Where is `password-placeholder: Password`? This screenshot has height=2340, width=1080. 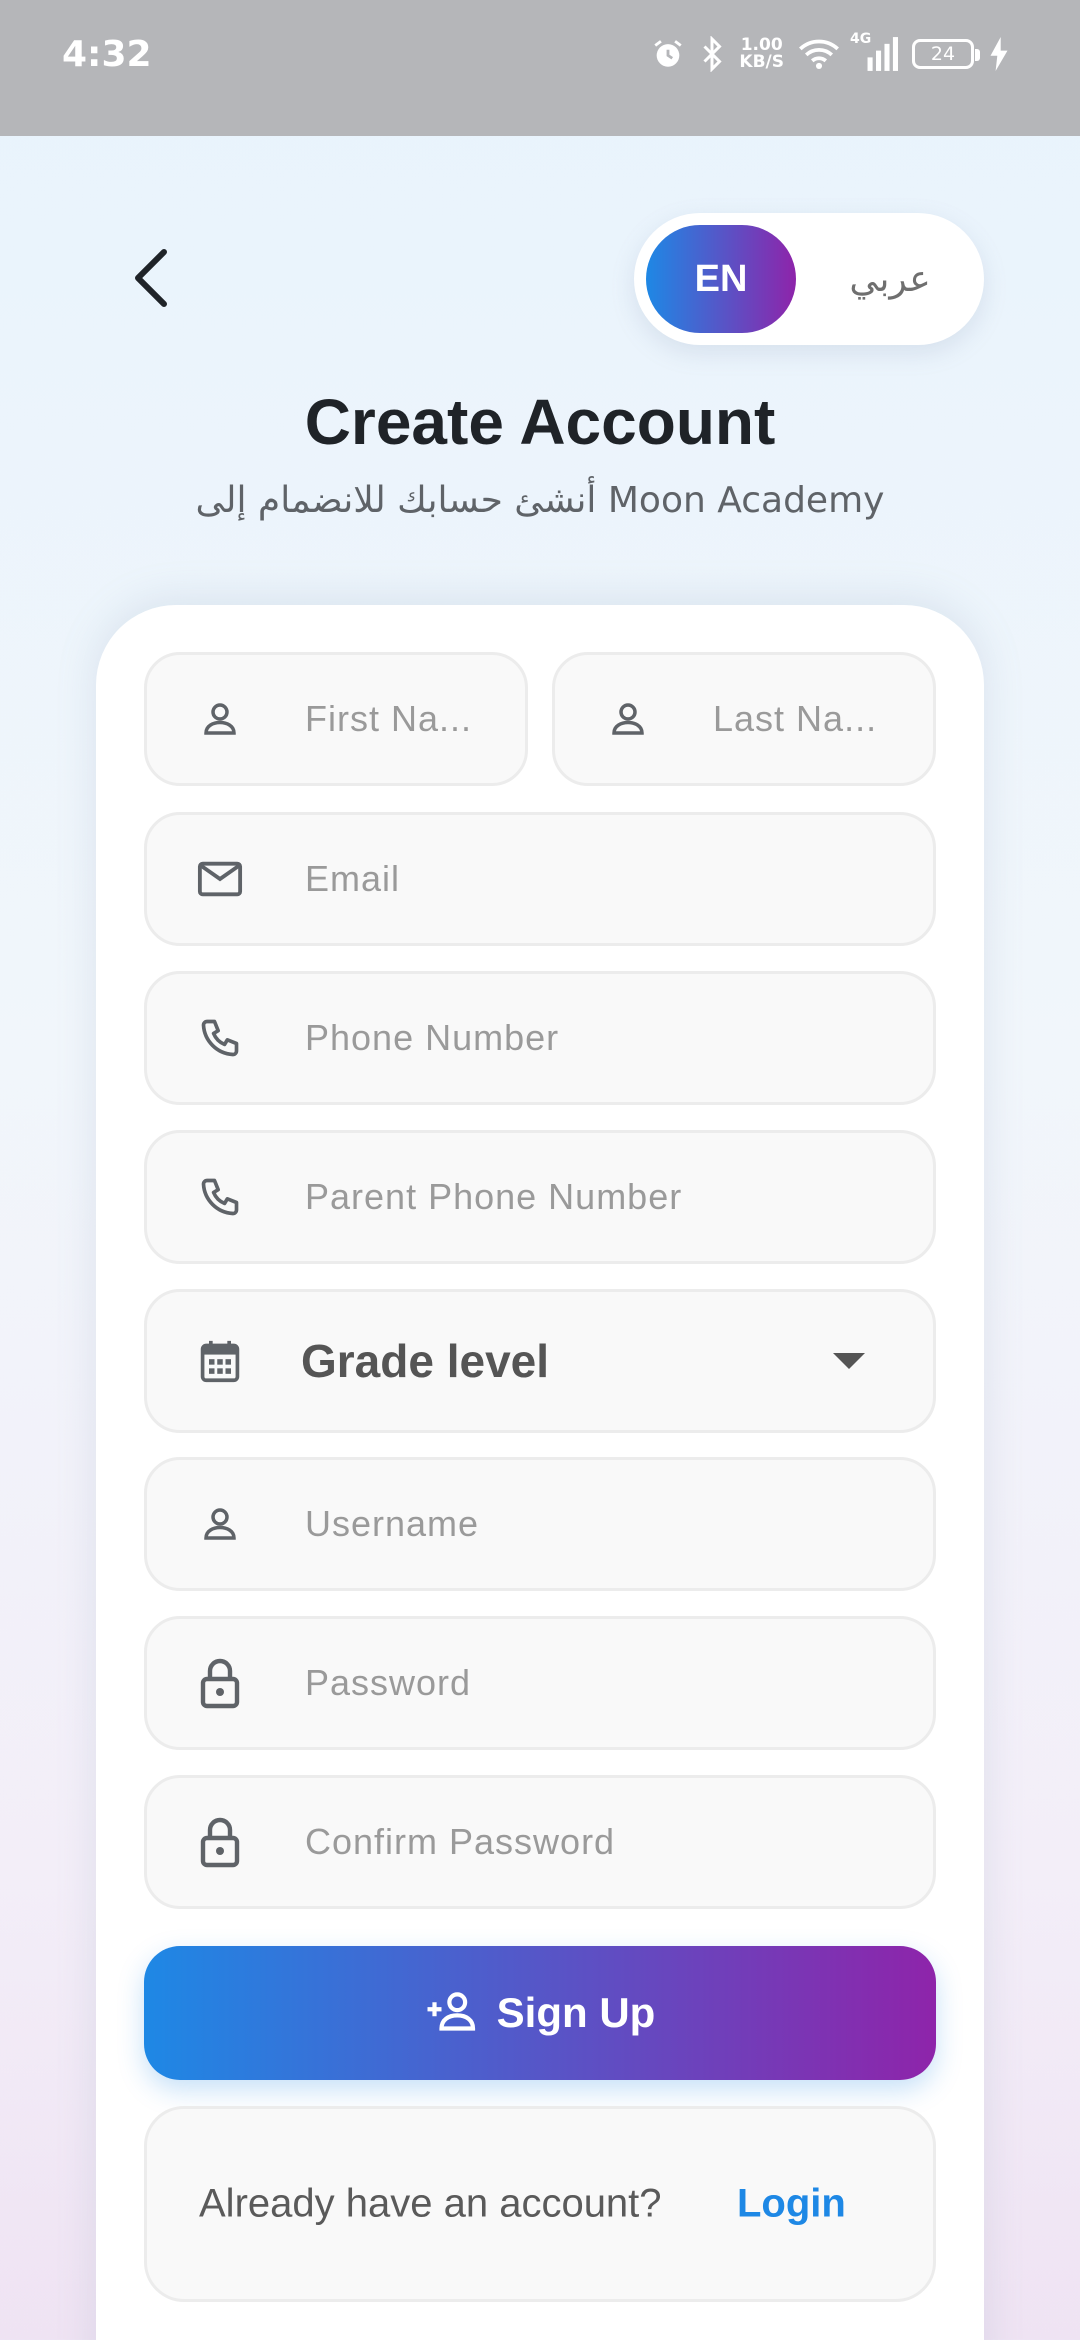
password-placeholder: Password is located at coordinates (388, 1682).